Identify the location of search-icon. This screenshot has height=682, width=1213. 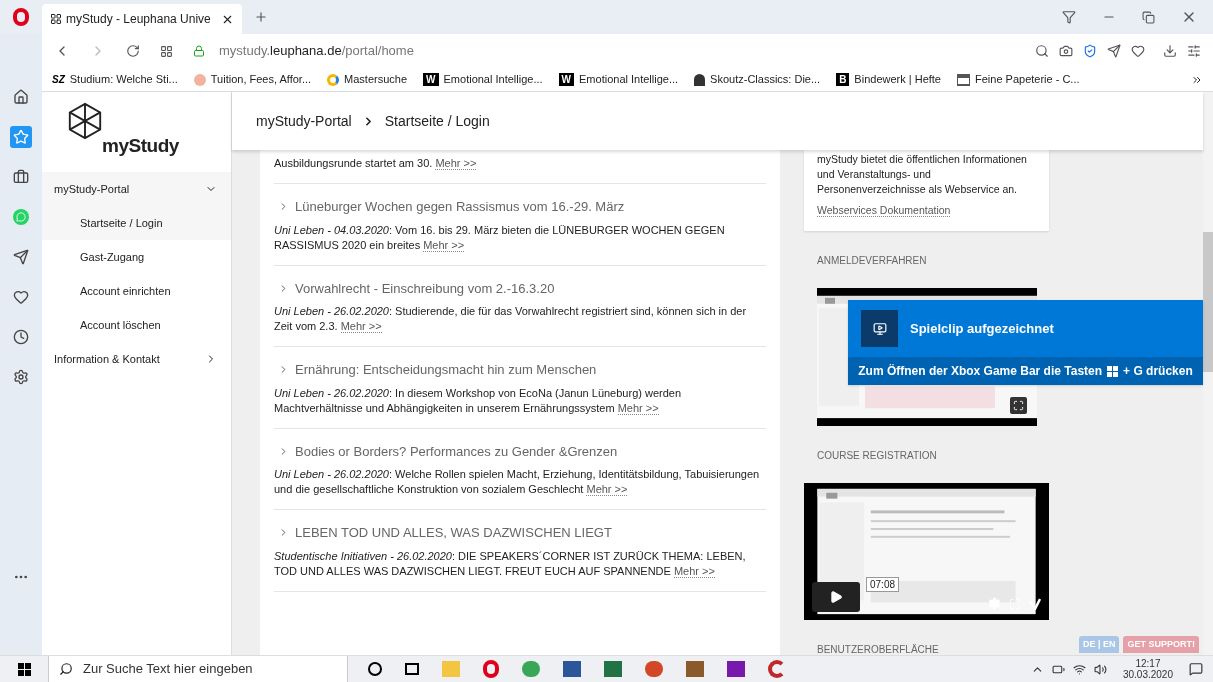
(66, 669).